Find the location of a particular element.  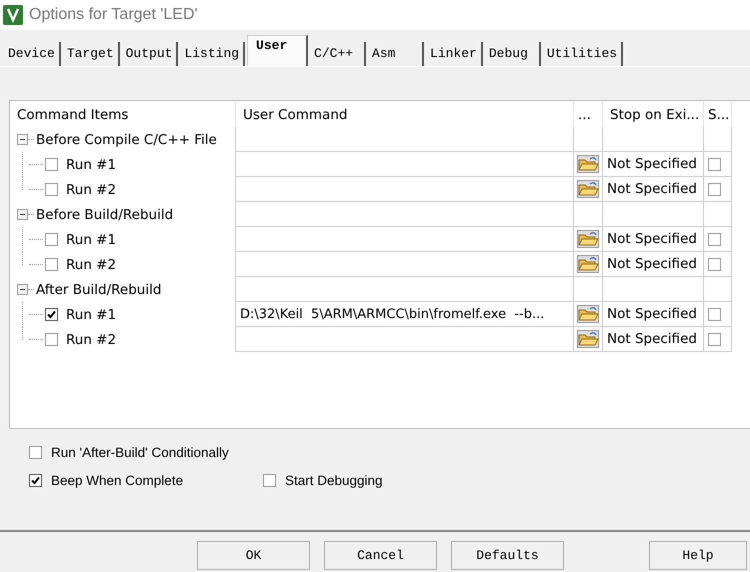

tree-item: Before Compile C/C++ File is located at coordinates (126, 140).